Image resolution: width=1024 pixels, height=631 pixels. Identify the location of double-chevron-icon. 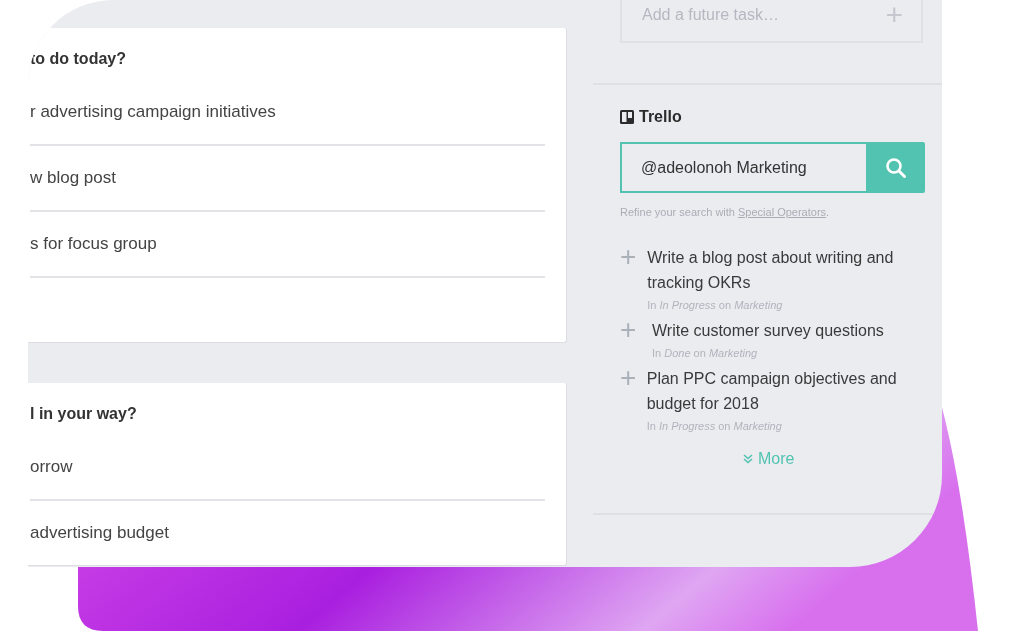
(748, 459).